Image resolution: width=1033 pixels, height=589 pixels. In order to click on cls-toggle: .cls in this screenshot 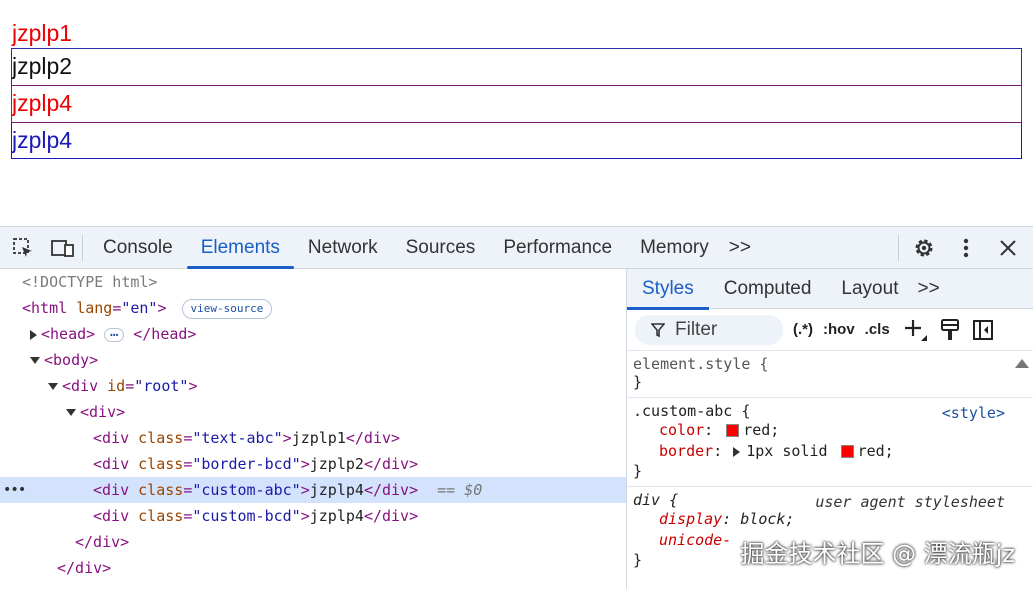, I will do `click(877, 329)`.